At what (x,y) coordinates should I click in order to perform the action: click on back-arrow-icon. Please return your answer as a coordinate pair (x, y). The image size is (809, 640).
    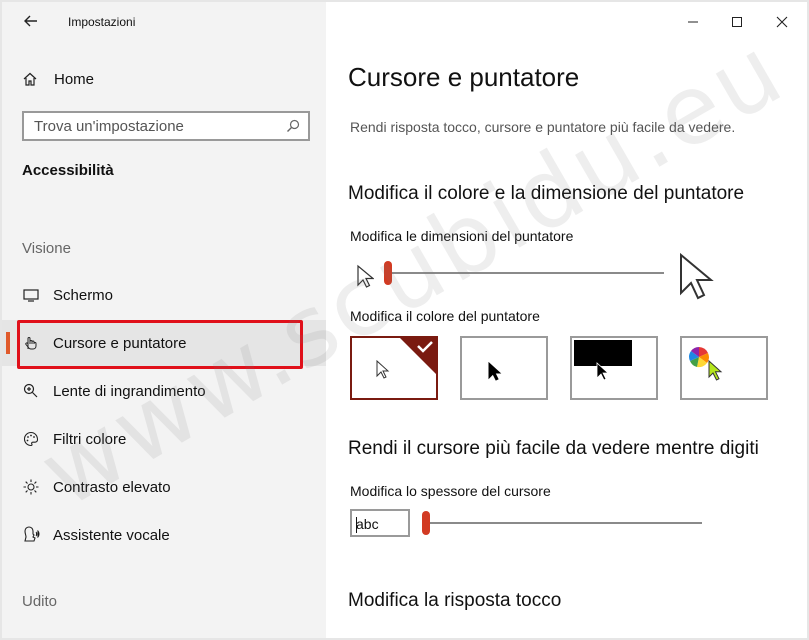
    Looking at the image, I should click on (31, 21).